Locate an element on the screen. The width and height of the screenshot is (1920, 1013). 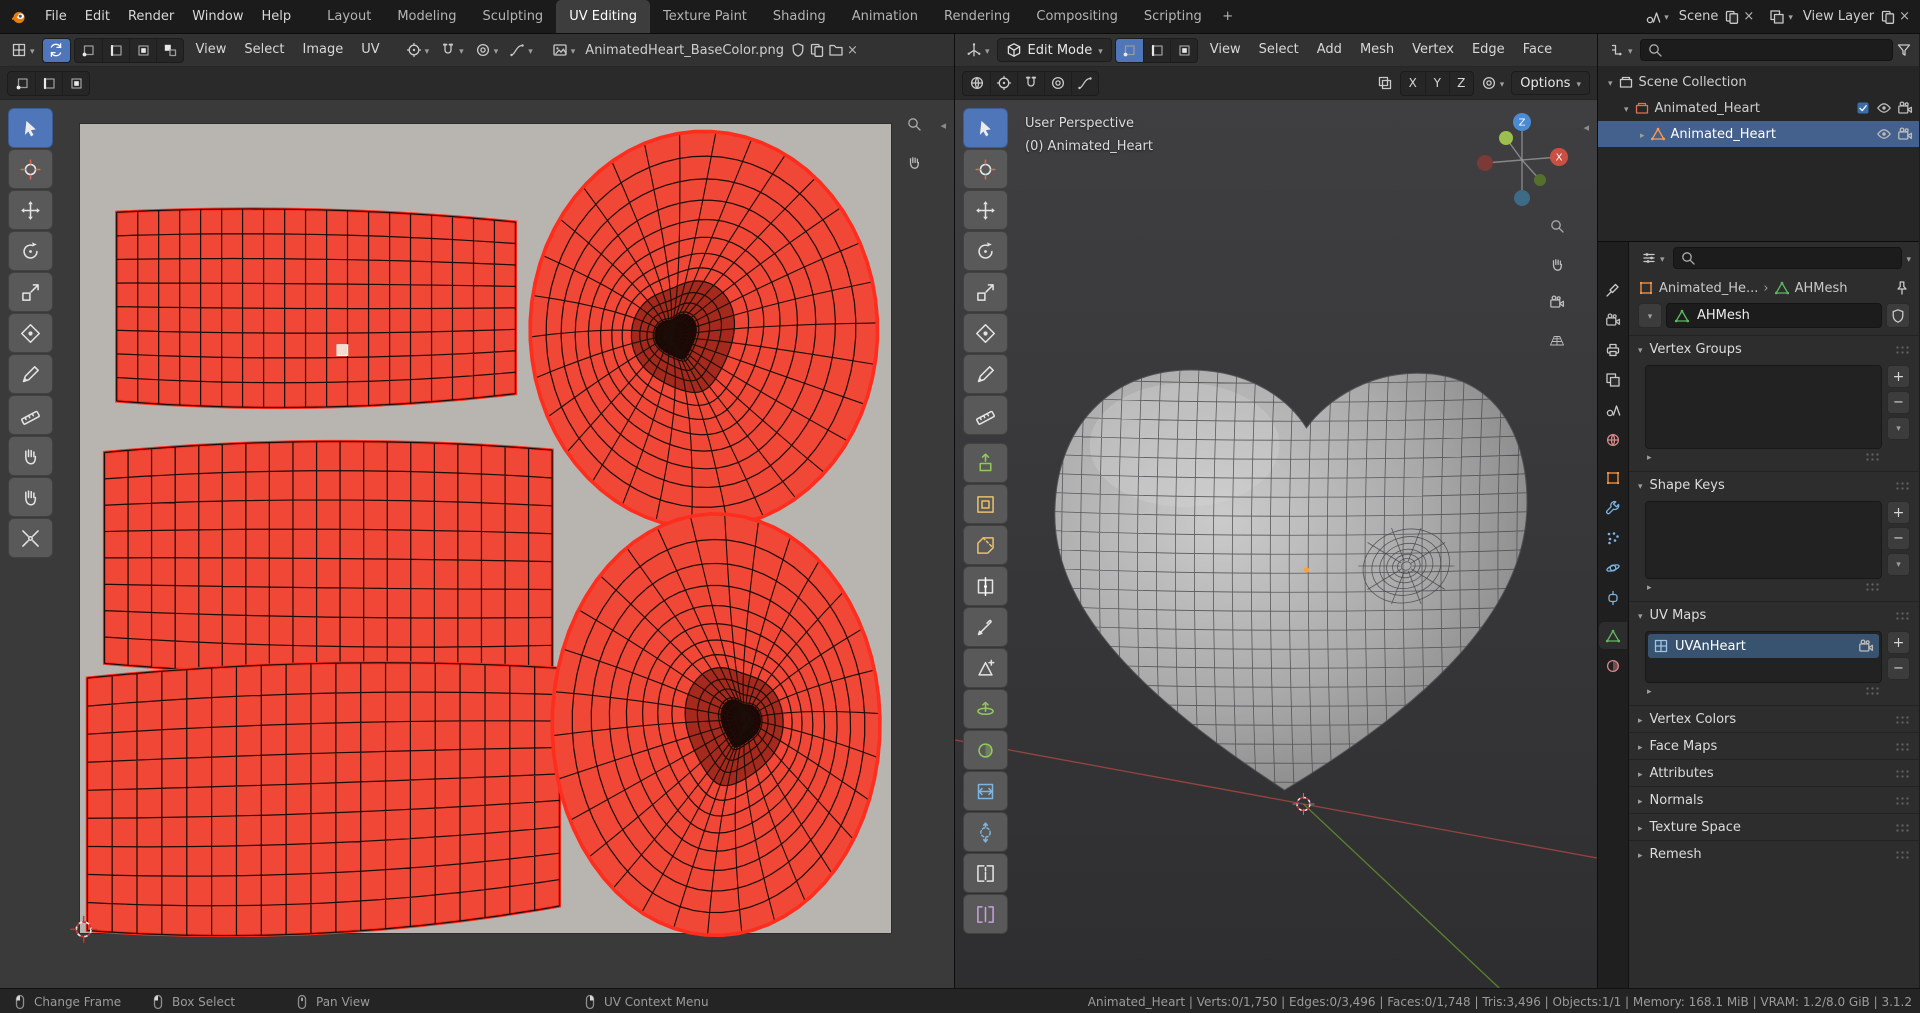
uv-proportional-button is located at coordinates (487, 50).